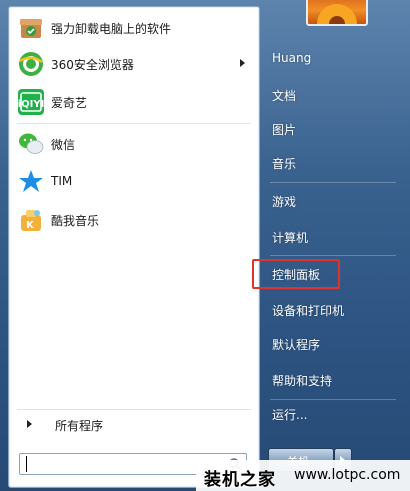  What do you see at coordinates (31, 181) in the screenshot?
I see `tim-icon` at bounding box center [31, 181].